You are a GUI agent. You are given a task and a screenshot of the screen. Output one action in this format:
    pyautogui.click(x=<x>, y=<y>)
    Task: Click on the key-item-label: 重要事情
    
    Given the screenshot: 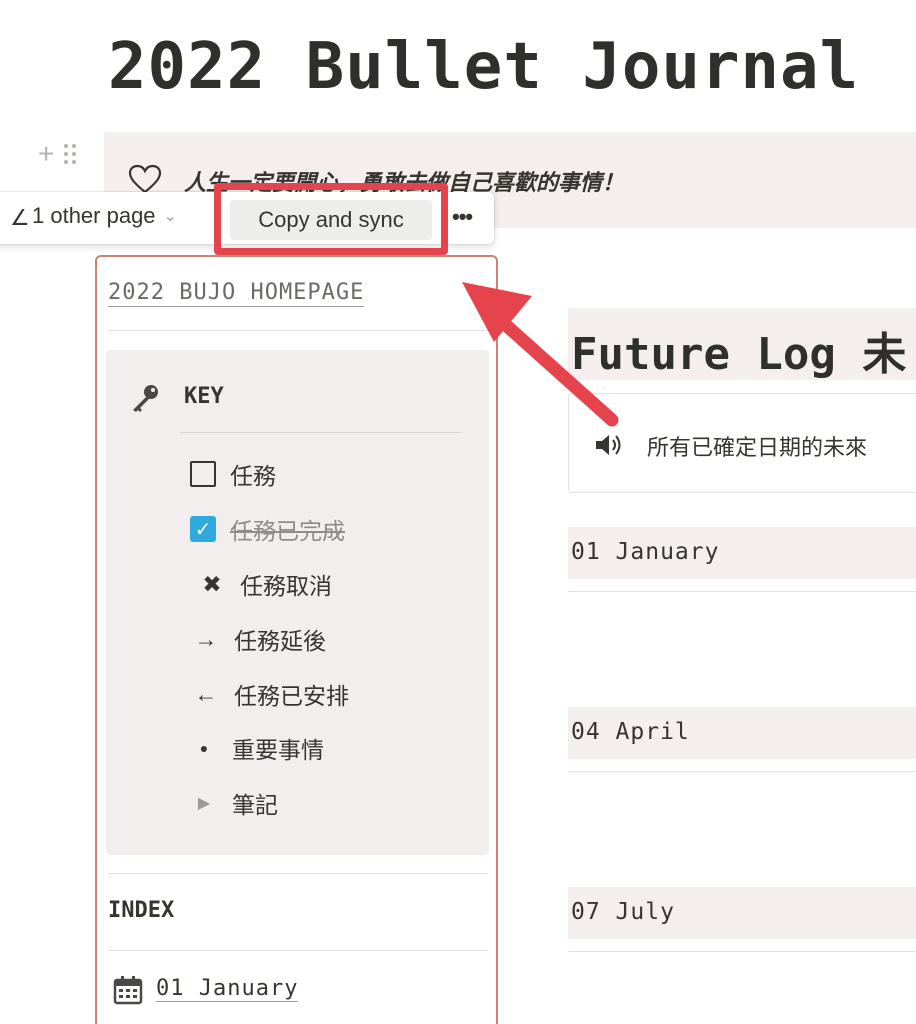 What is the action you would take?
    pyautogui.click(x=278, y=750)
    